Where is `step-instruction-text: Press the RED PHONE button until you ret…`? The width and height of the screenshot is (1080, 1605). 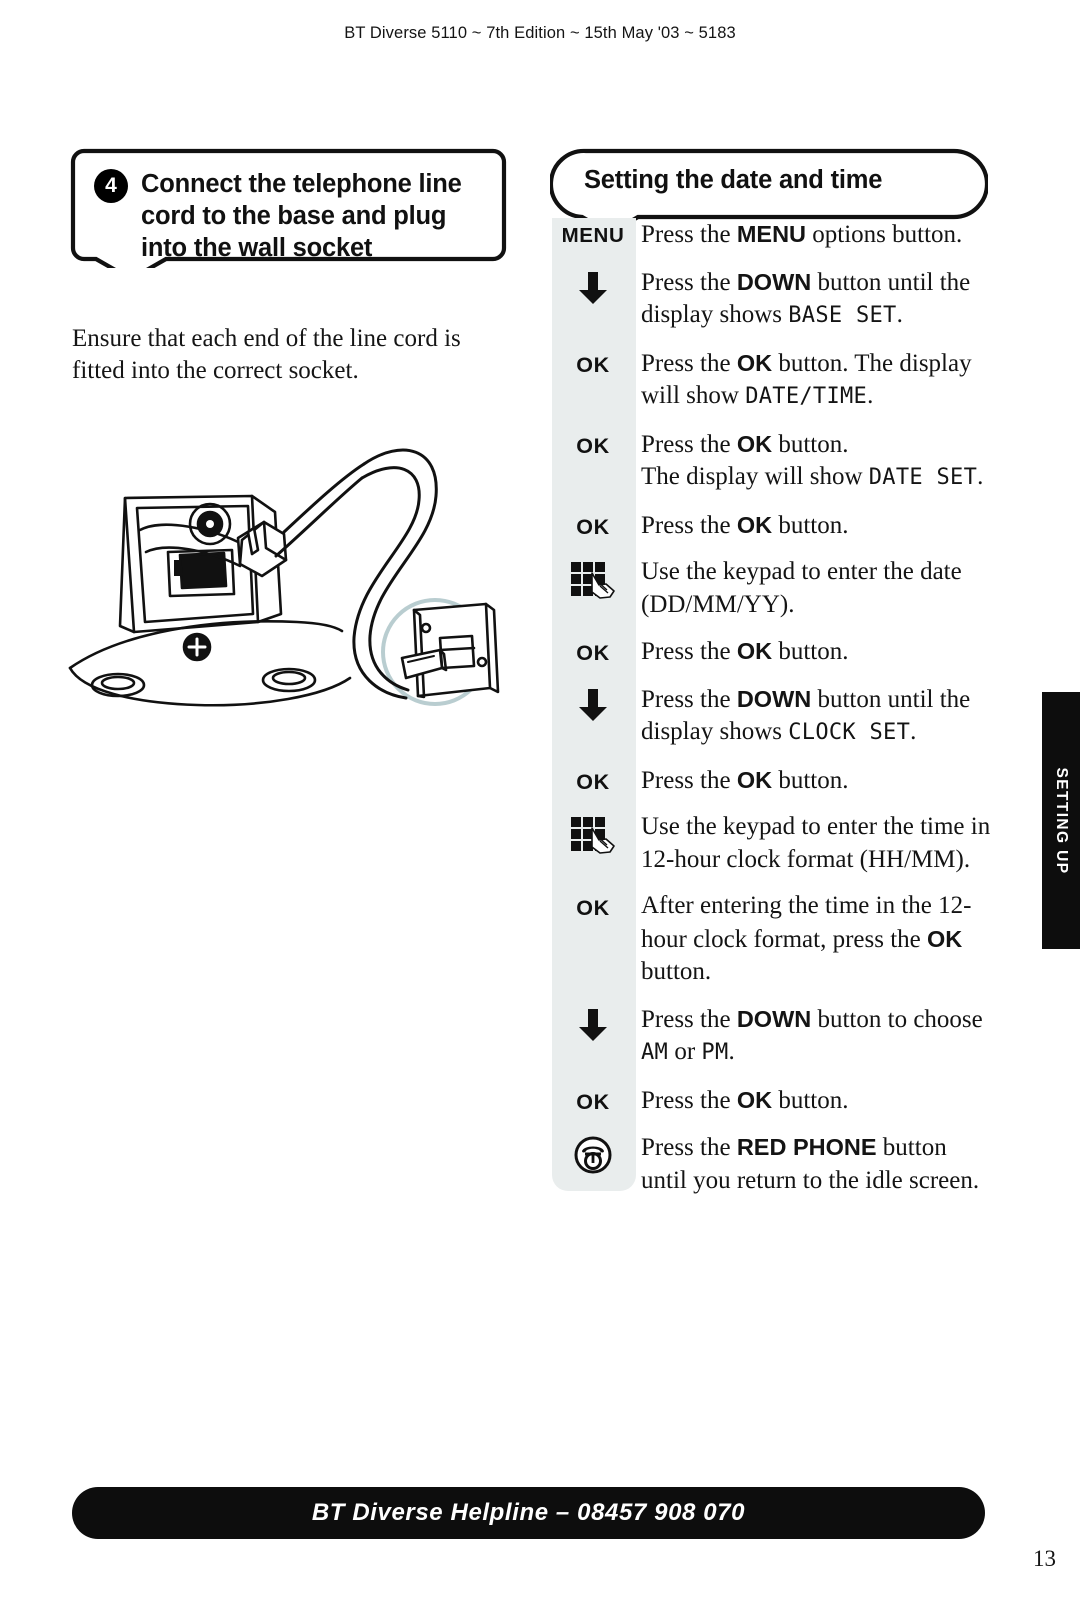 step-instruction-text: Press the RED PHONE button until you ret… is located at coordinates (817, 1164).